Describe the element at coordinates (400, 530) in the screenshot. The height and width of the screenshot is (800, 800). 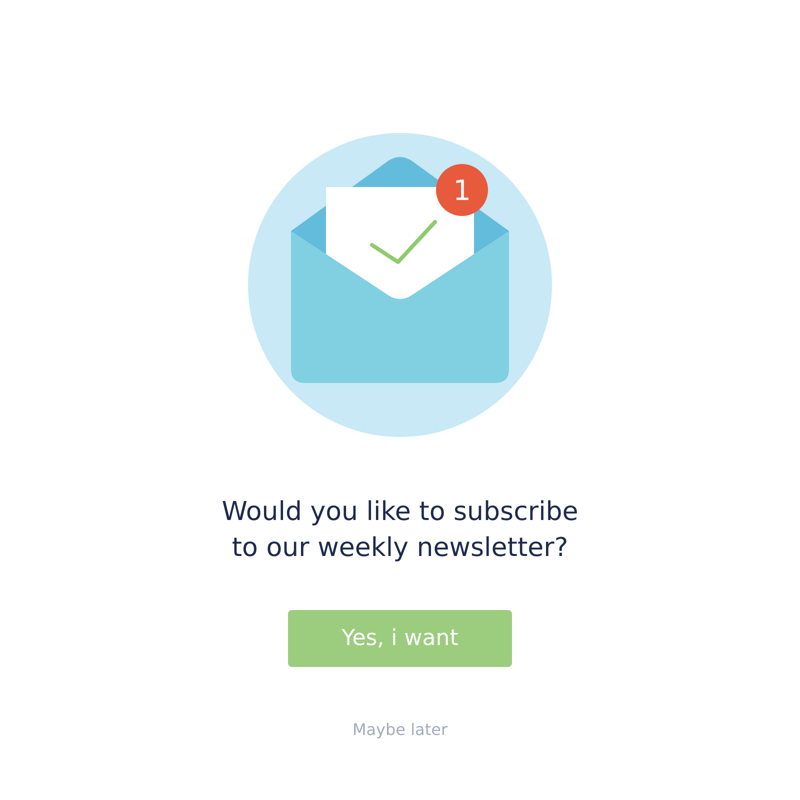
I see `question-text: Would you like to subscribe to our weekly newsletter?` at that location.